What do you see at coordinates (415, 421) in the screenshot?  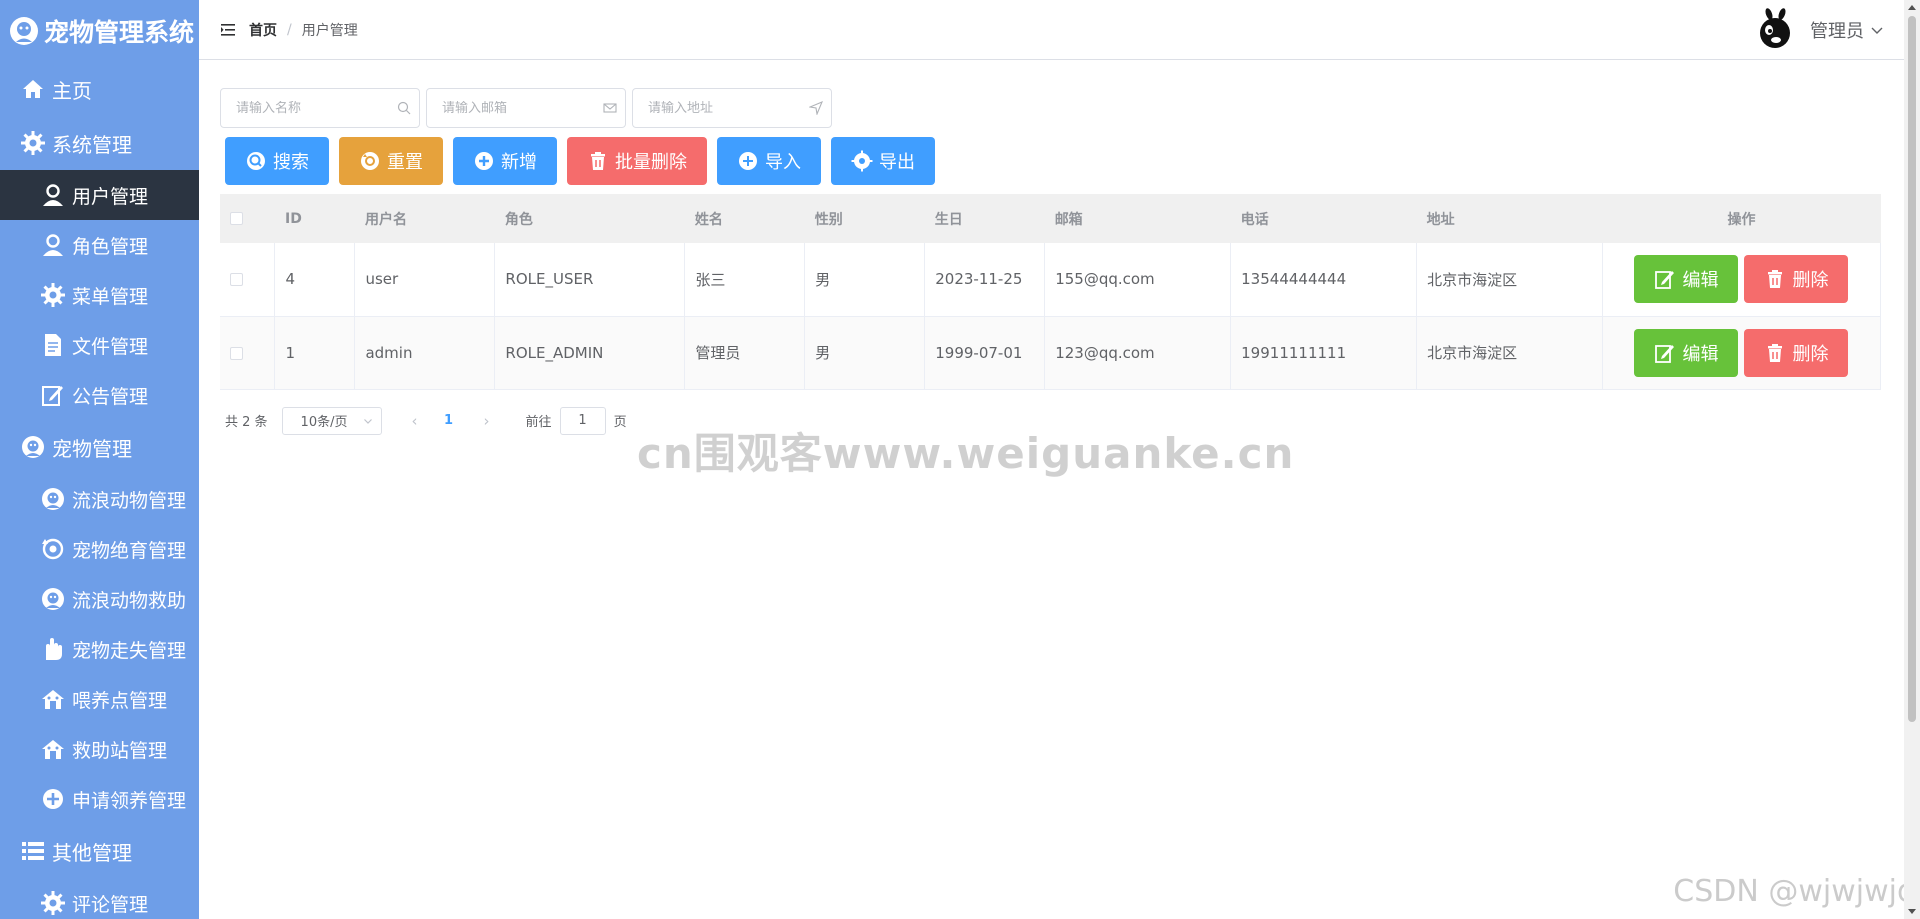 I see `prev-page-button: ‹` at bounding box center [415, 421].